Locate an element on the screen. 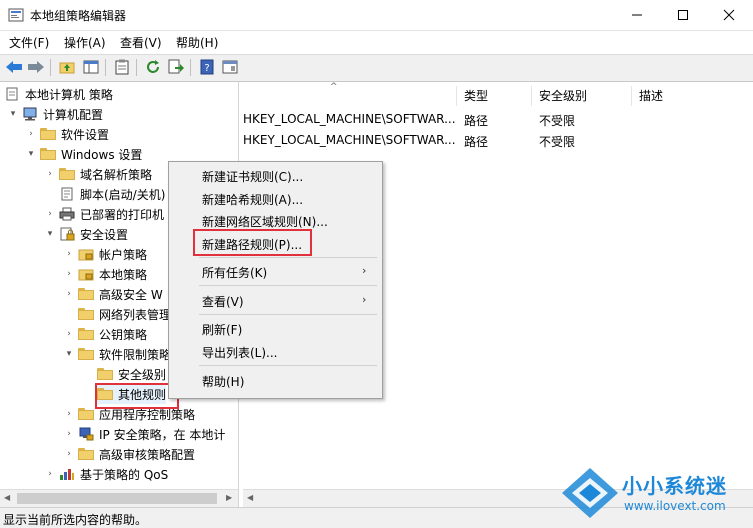 The image size is (753, 528). scrollbar-thumb is located at coordinates (117, 498).